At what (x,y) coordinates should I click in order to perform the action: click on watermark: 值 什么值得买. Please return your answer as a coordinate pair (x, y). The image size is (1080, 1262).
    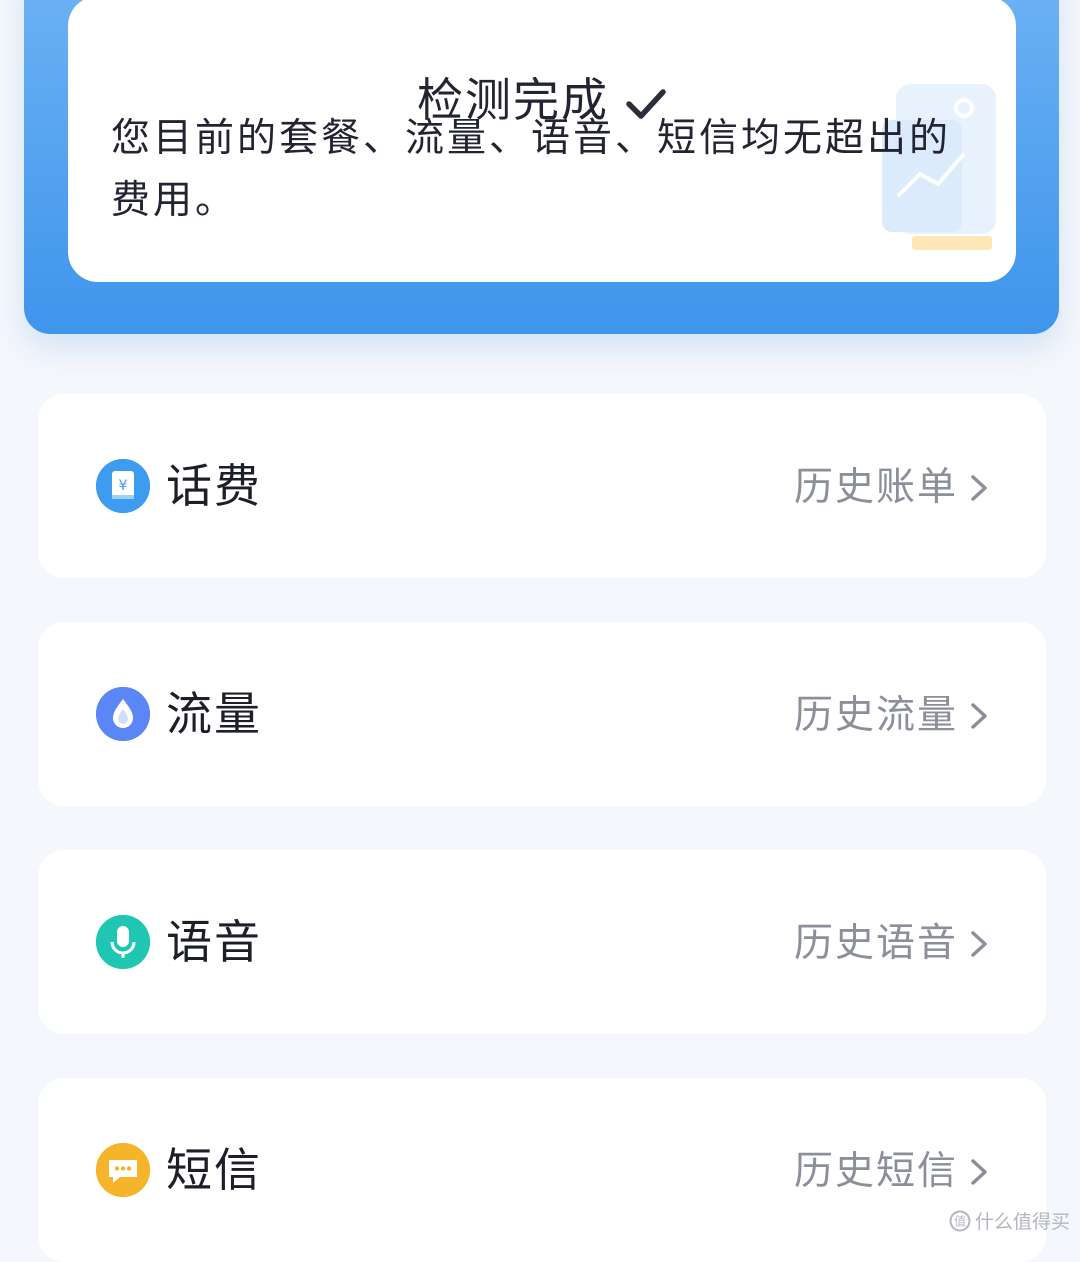
    Looking at the image, I should click on (1009, 1220).